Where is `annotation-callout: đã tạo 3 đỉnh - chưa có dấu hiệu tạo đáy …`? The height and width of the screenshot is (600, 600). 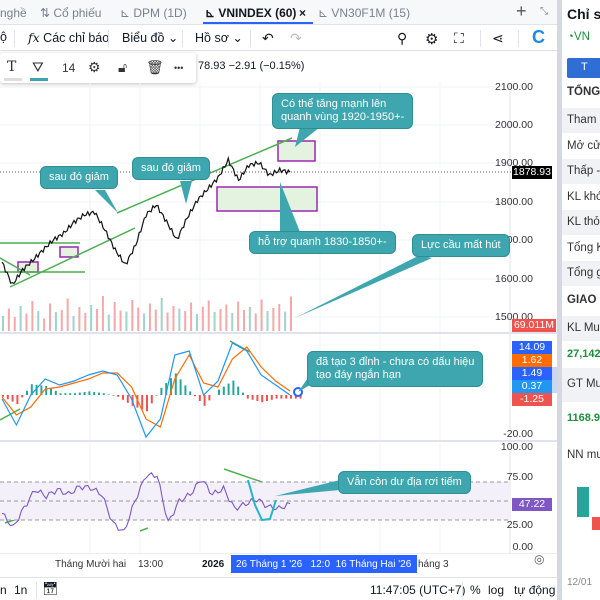
annotation-callout: đã tạo 3 đỉnh - chưa có dấu hiệu tạo đáy … is located at coordinates (395, 369).